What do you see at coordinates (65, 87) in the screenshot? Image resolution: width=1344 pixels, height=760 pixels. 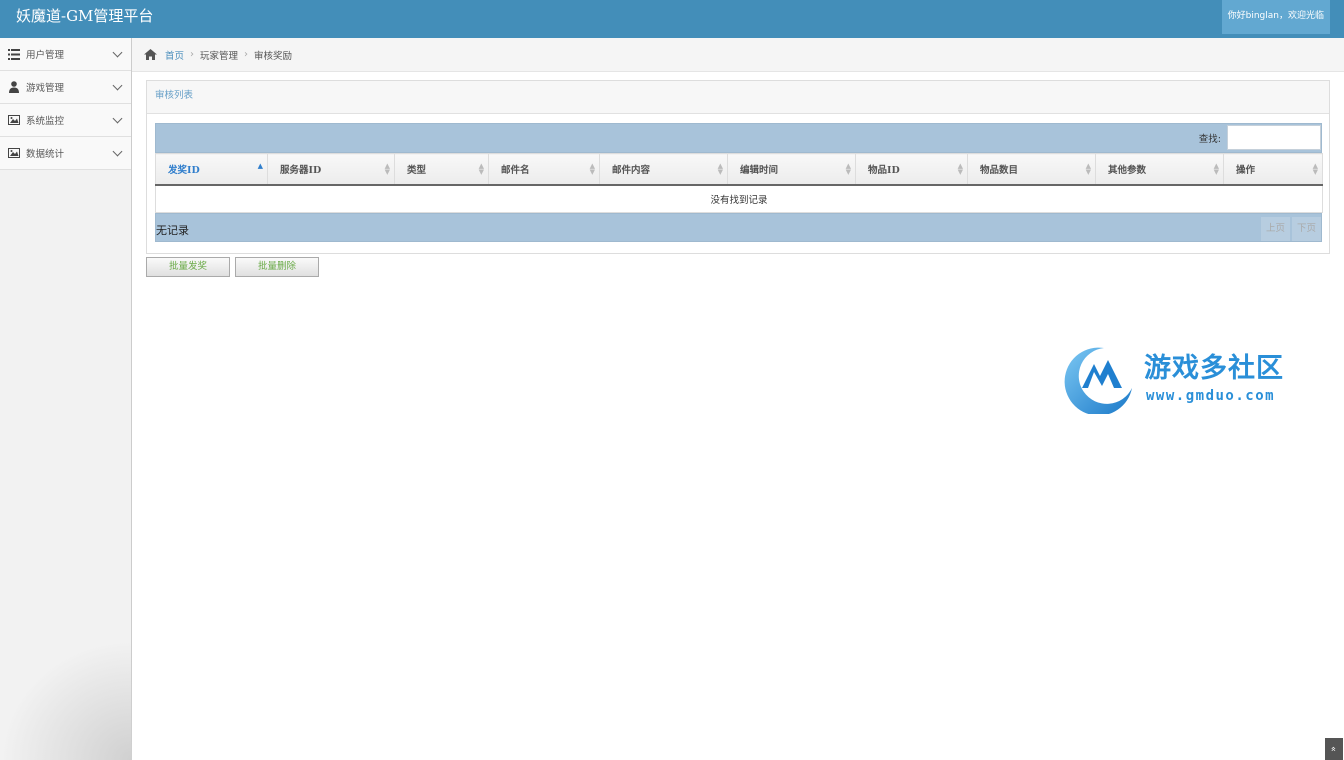 I see `sidebar-item-game-management: 游戏管理` at bounding box center [65, 87].